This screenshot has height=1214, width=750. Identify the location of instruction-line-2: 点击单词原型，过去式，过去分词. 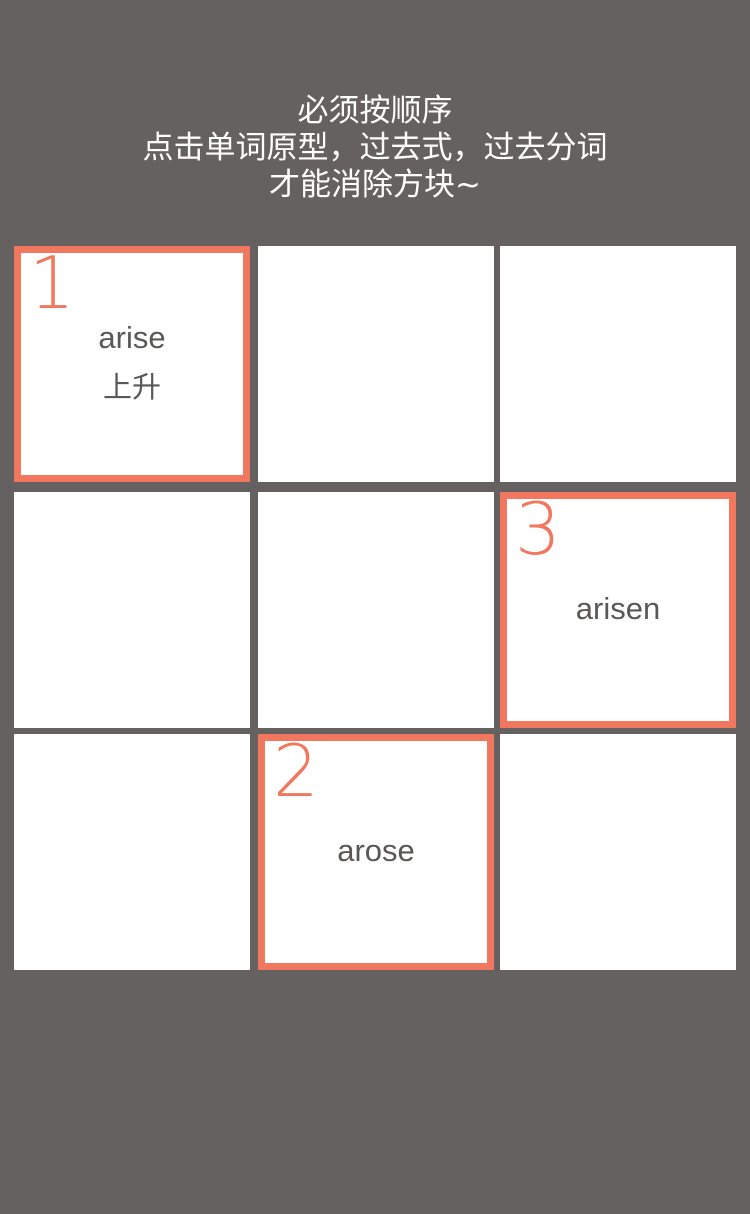
(375, 148).